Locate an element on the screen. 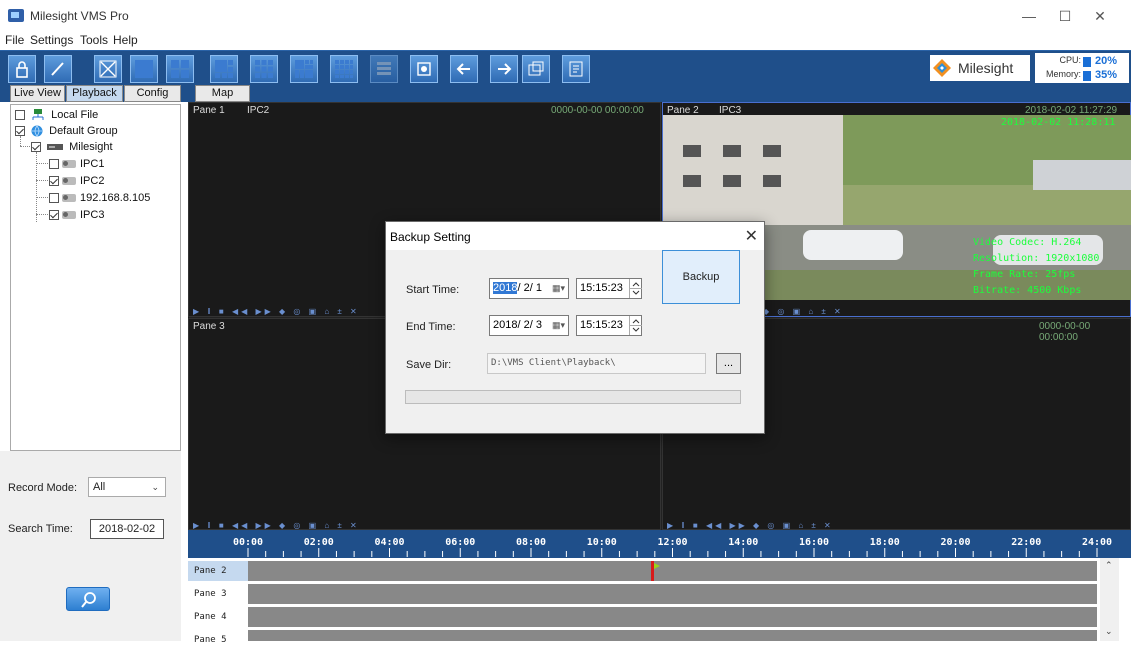 The image size is (1131, 650). tree-item-local-file: Local File is located at coordinates (56, 115).